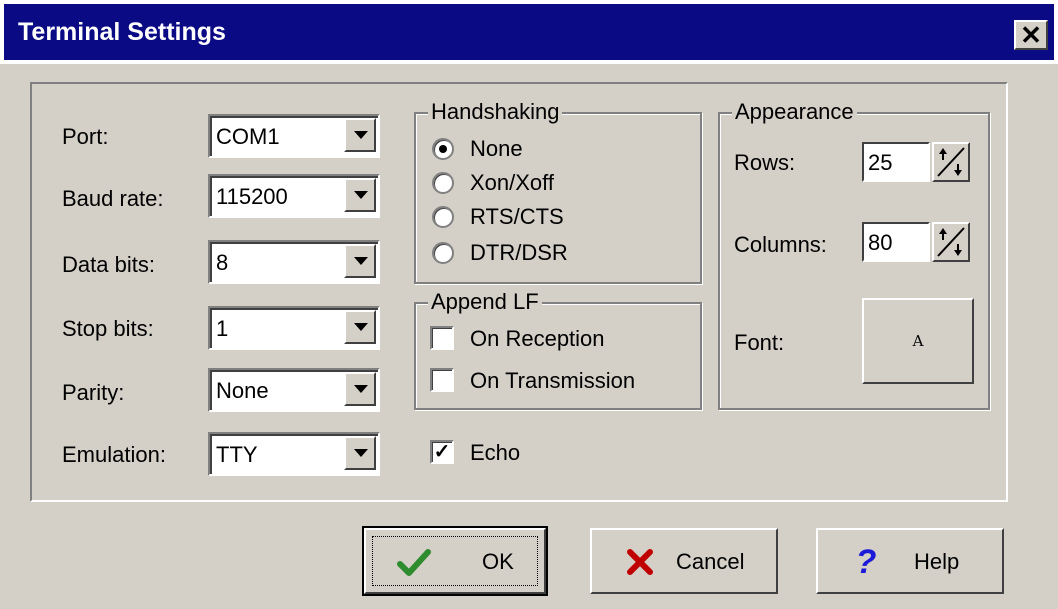  I want to click on title-bar-fill: Terminal Settings ✕, so click(529, 32).